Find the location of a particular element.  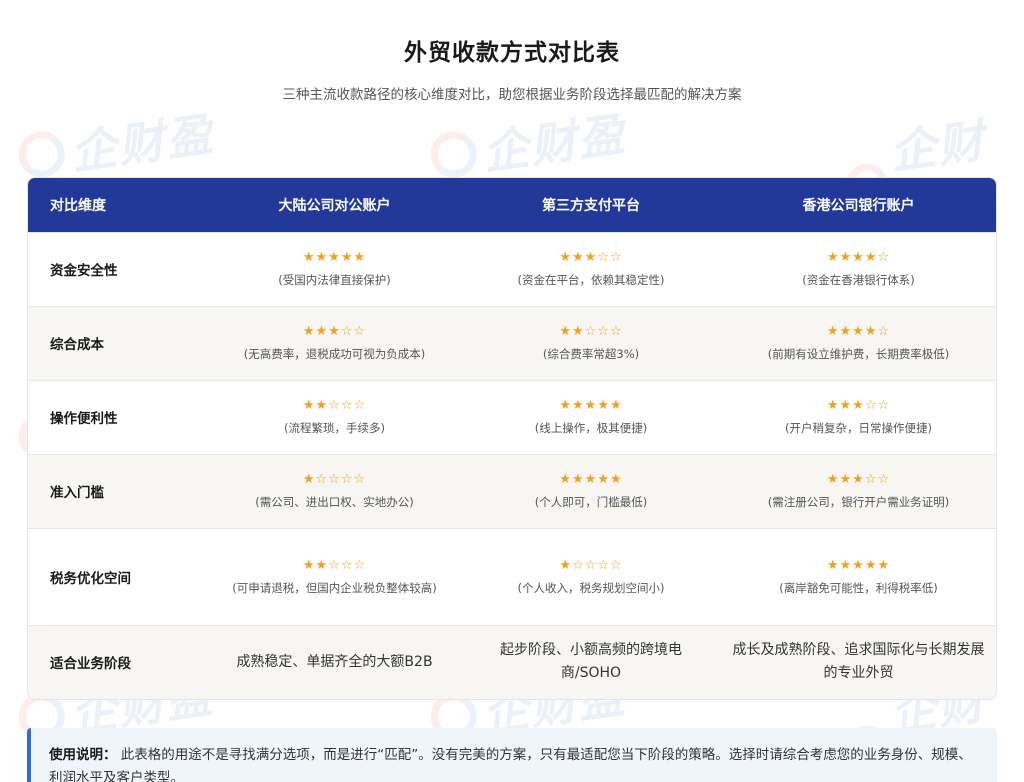

table-cell: ★★★☆☆ (无高费率，退税成功可视为负成本) is located at coordinates (334, 342).